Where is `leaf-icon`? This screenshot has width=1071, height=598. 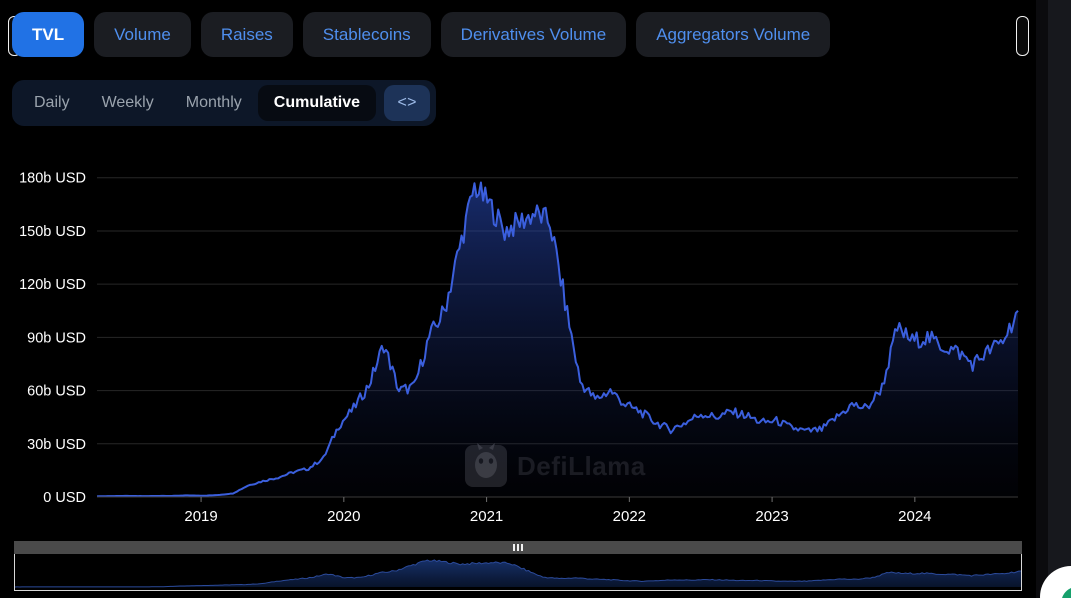
leaf-icon is located at coordinates (1066, 593).